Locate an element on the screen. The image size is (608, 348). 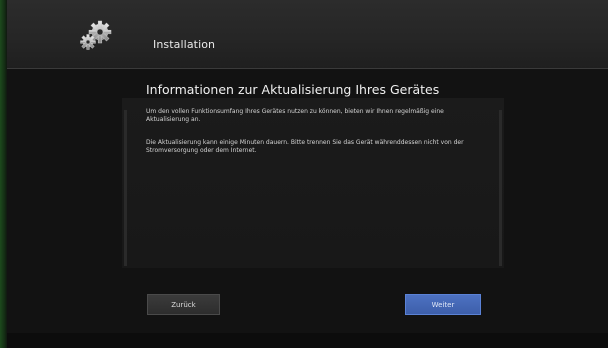
gear-icon is located at coordinates (96, 35).